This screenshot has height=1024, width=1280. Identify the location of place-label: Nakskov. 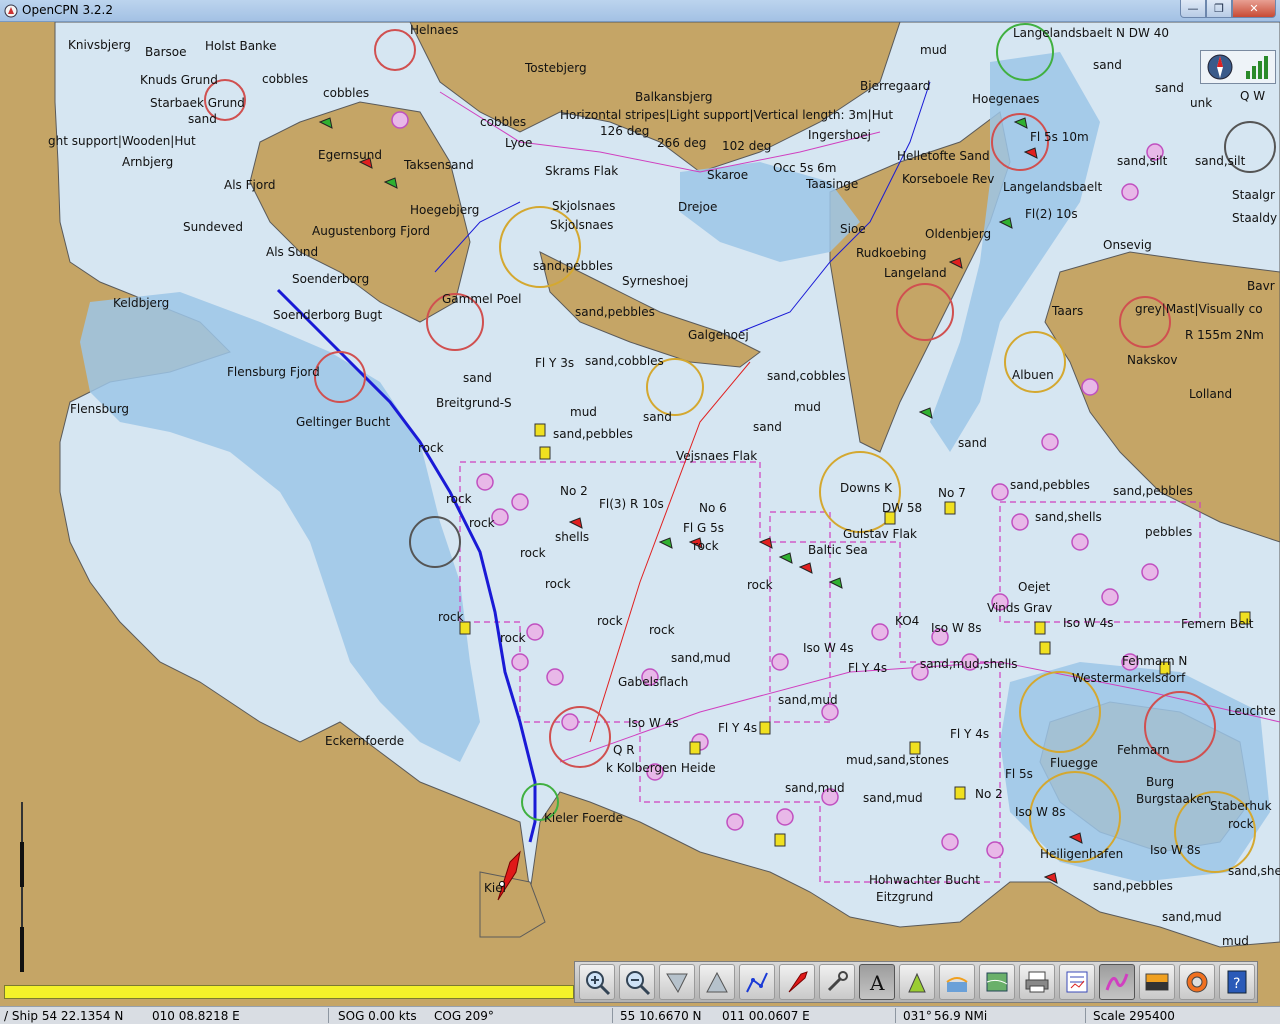
(1152, 360).